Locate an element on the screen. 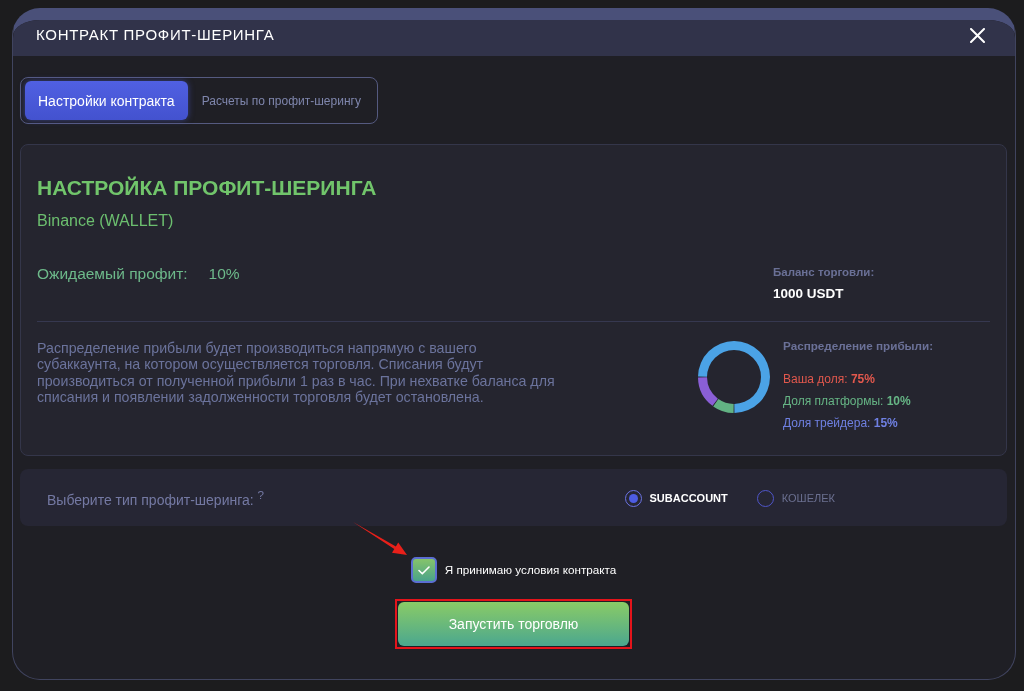 Image resolution: width=1024 pixels, height=691 pixels. legend-item: Ваша доля: 75% is located at coordinates (829, 379).